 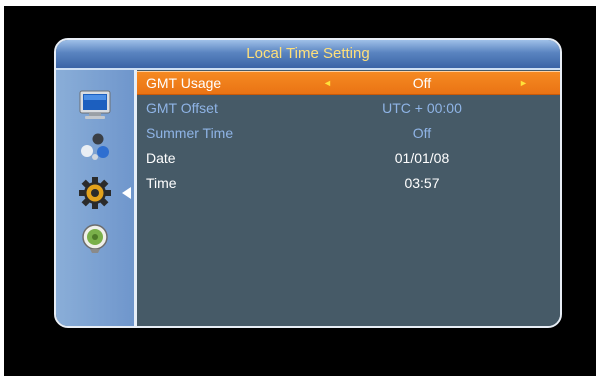 I want to click on setting-row-summer-time: Summer Time Off, so click(x=348, y=133).